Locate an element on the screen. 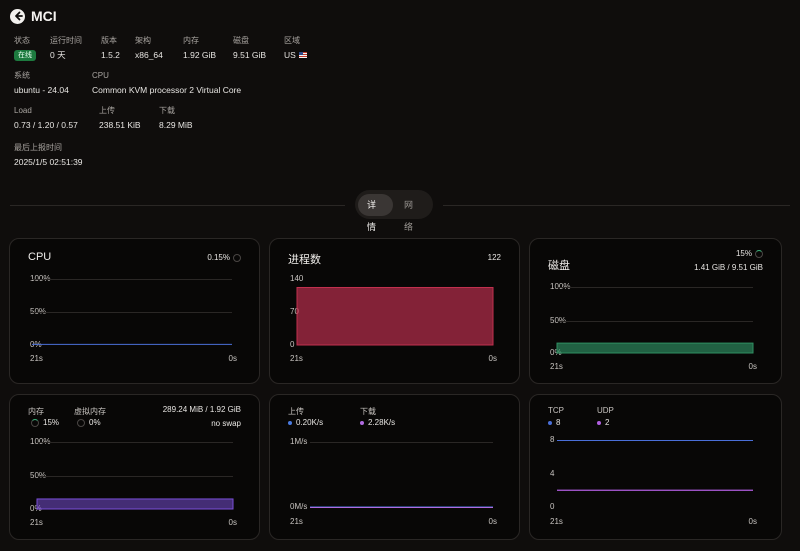 The height and width of the screenshot is (551, 800). last-report-value: 2025/1/5 02:51:39 is located at coordinates (48, 162).